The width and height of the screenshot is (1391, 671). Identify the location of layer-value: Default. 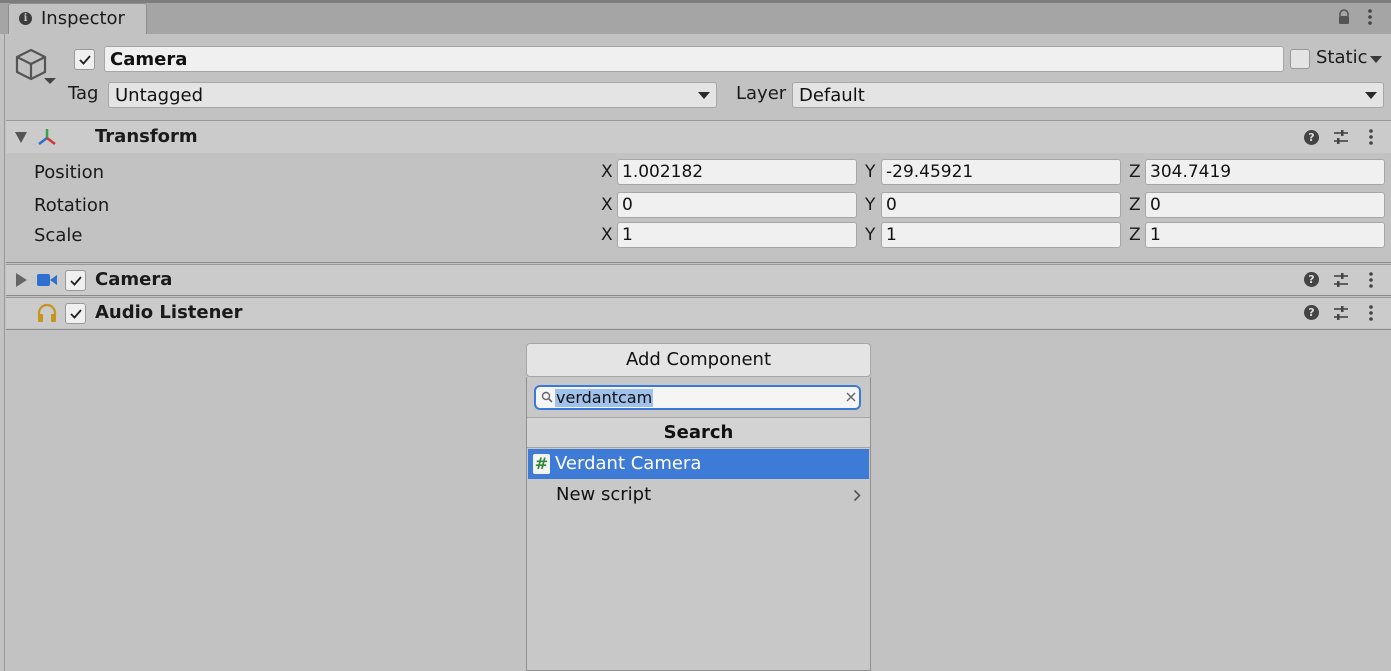
(832, 95).